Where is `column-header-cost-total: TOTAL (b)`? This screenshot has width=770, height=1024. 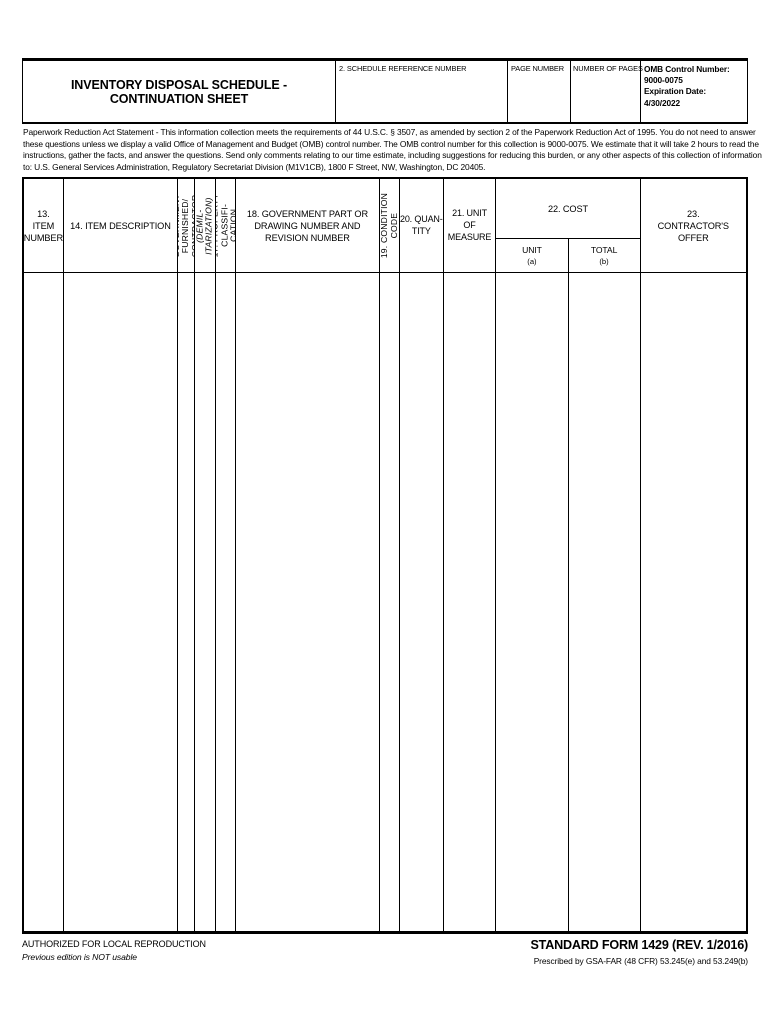 column-header-cost-total: TOTAL (b) is located at coordinates (604, 255).